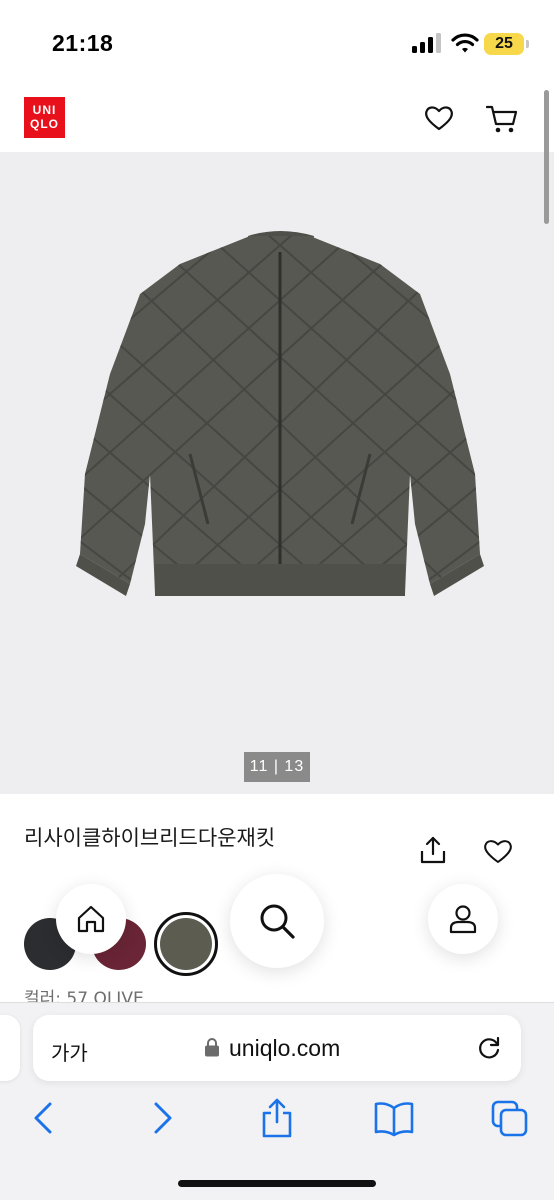  I want to click on text-size-button: 가가, so click(69, 1051).